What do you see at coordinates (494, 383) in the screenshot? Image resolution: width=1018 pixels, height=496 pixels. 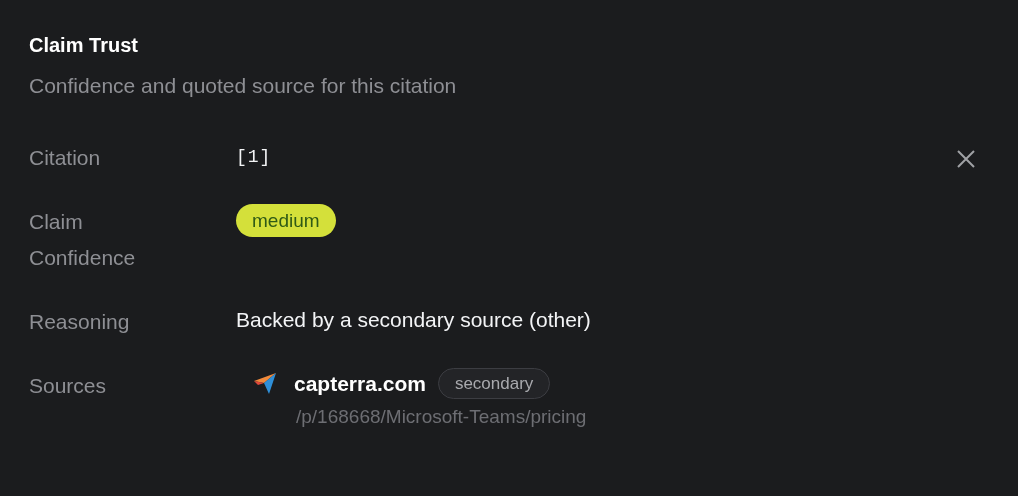 I see `source-tag: secondary` at bounding box center [494, 383].